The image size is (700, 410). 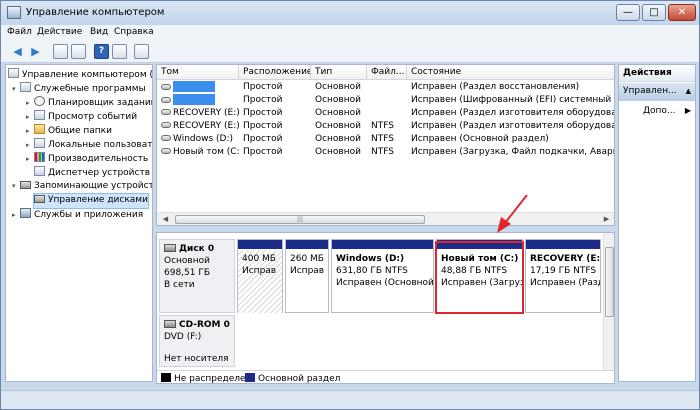 I want to click on actions-title: Действия, so click(x=657, y=73).